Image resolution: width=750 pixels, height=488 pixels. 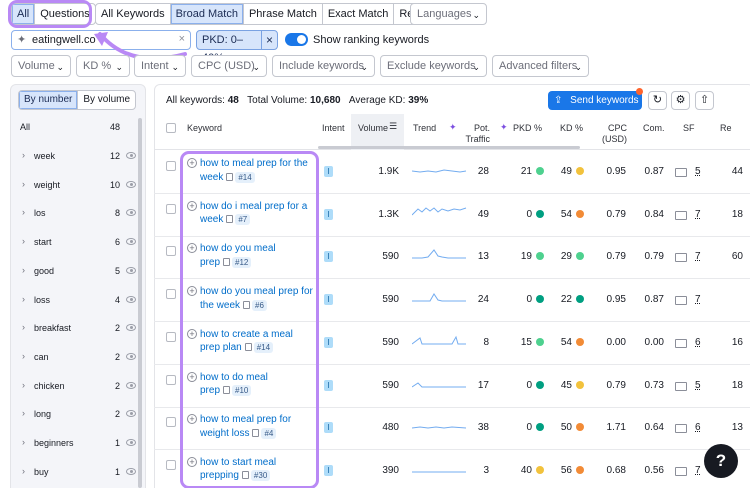 I want to click on sidebar-item: › chicken 2, so click(x=79, y=386).